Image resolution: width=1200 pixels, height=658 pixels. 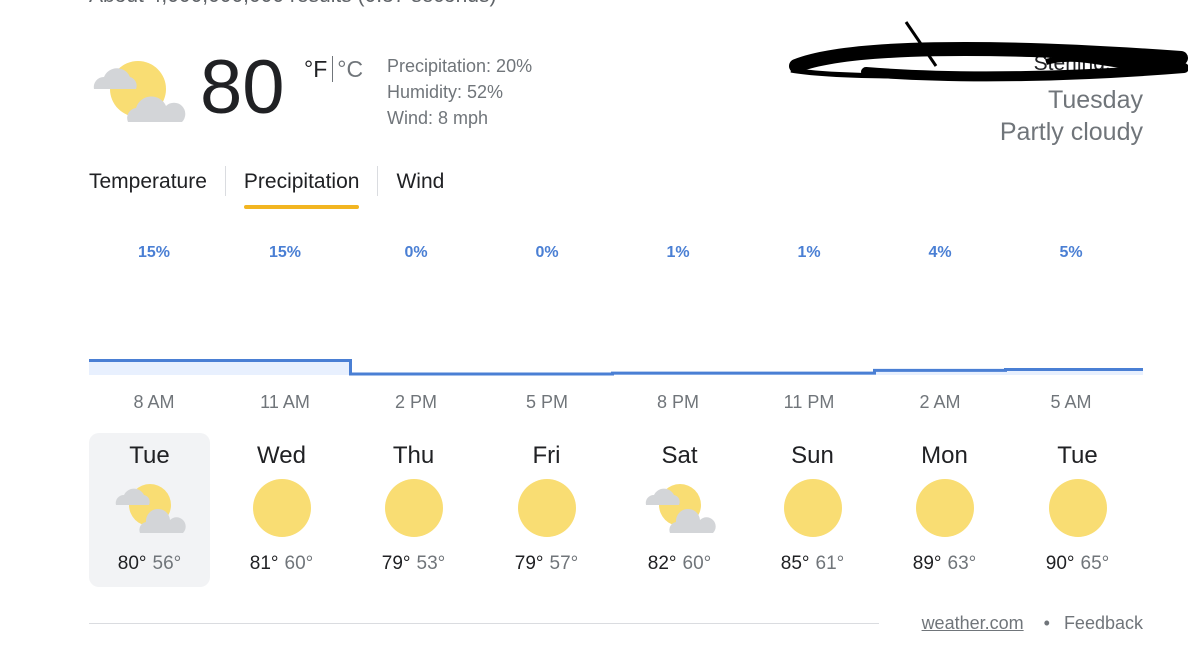 I want to click on current-temperature: 80, so click(x=242, y=87).